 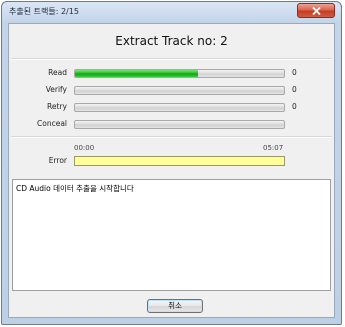 I want to click on read-label: Read, so click(x=57, y=72).